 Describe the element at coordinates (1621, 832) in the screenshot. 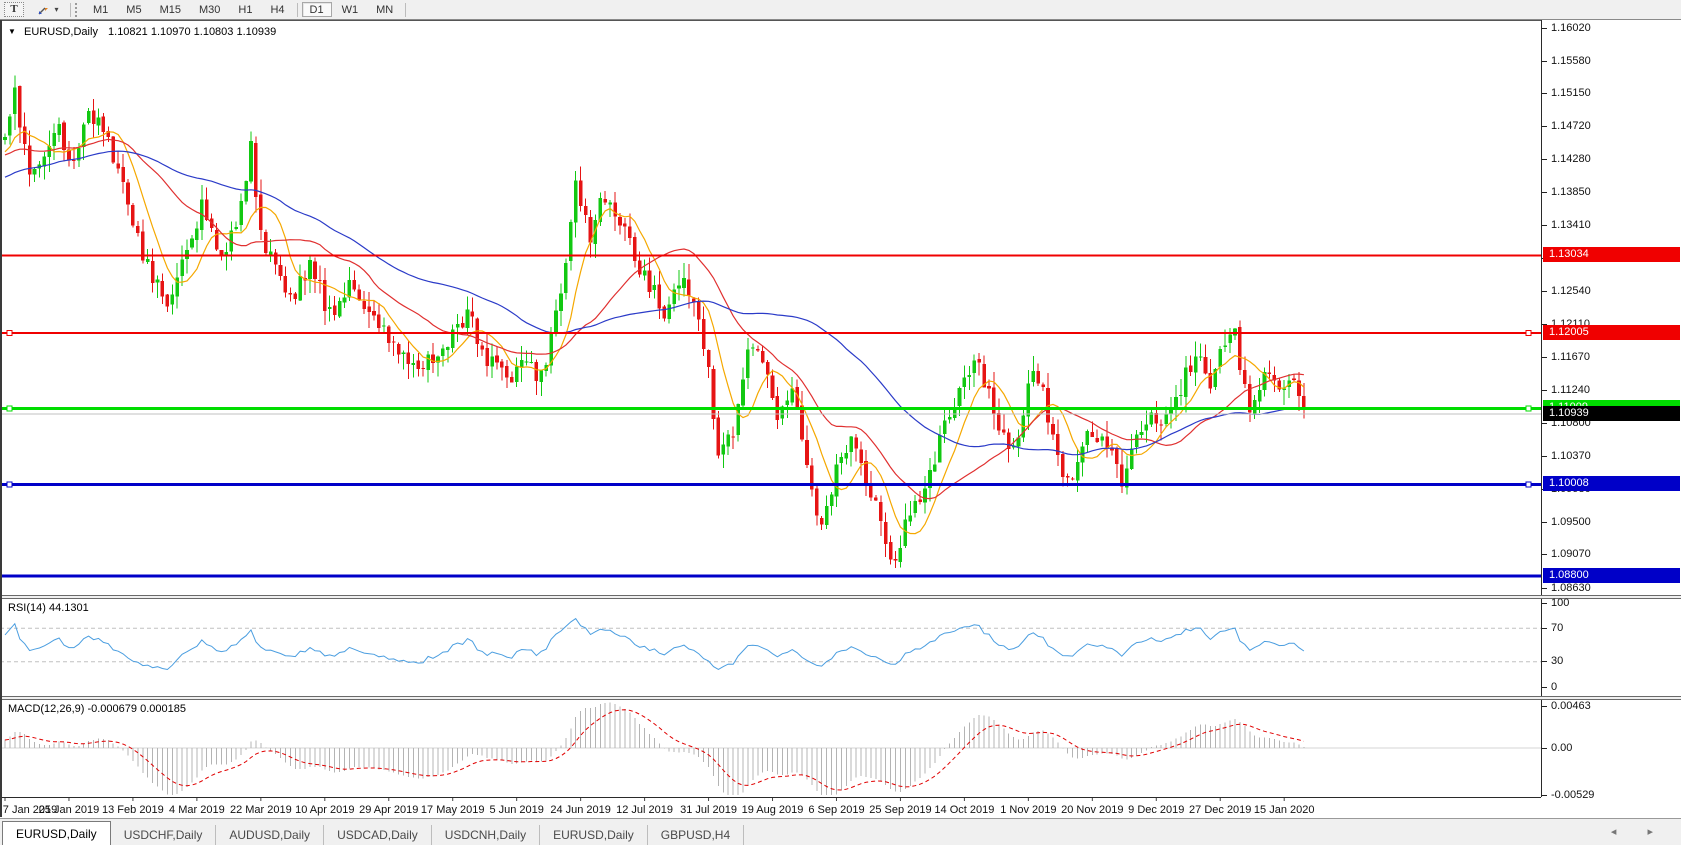

I see `tab-scroll-left-icon: ◂` at that location.